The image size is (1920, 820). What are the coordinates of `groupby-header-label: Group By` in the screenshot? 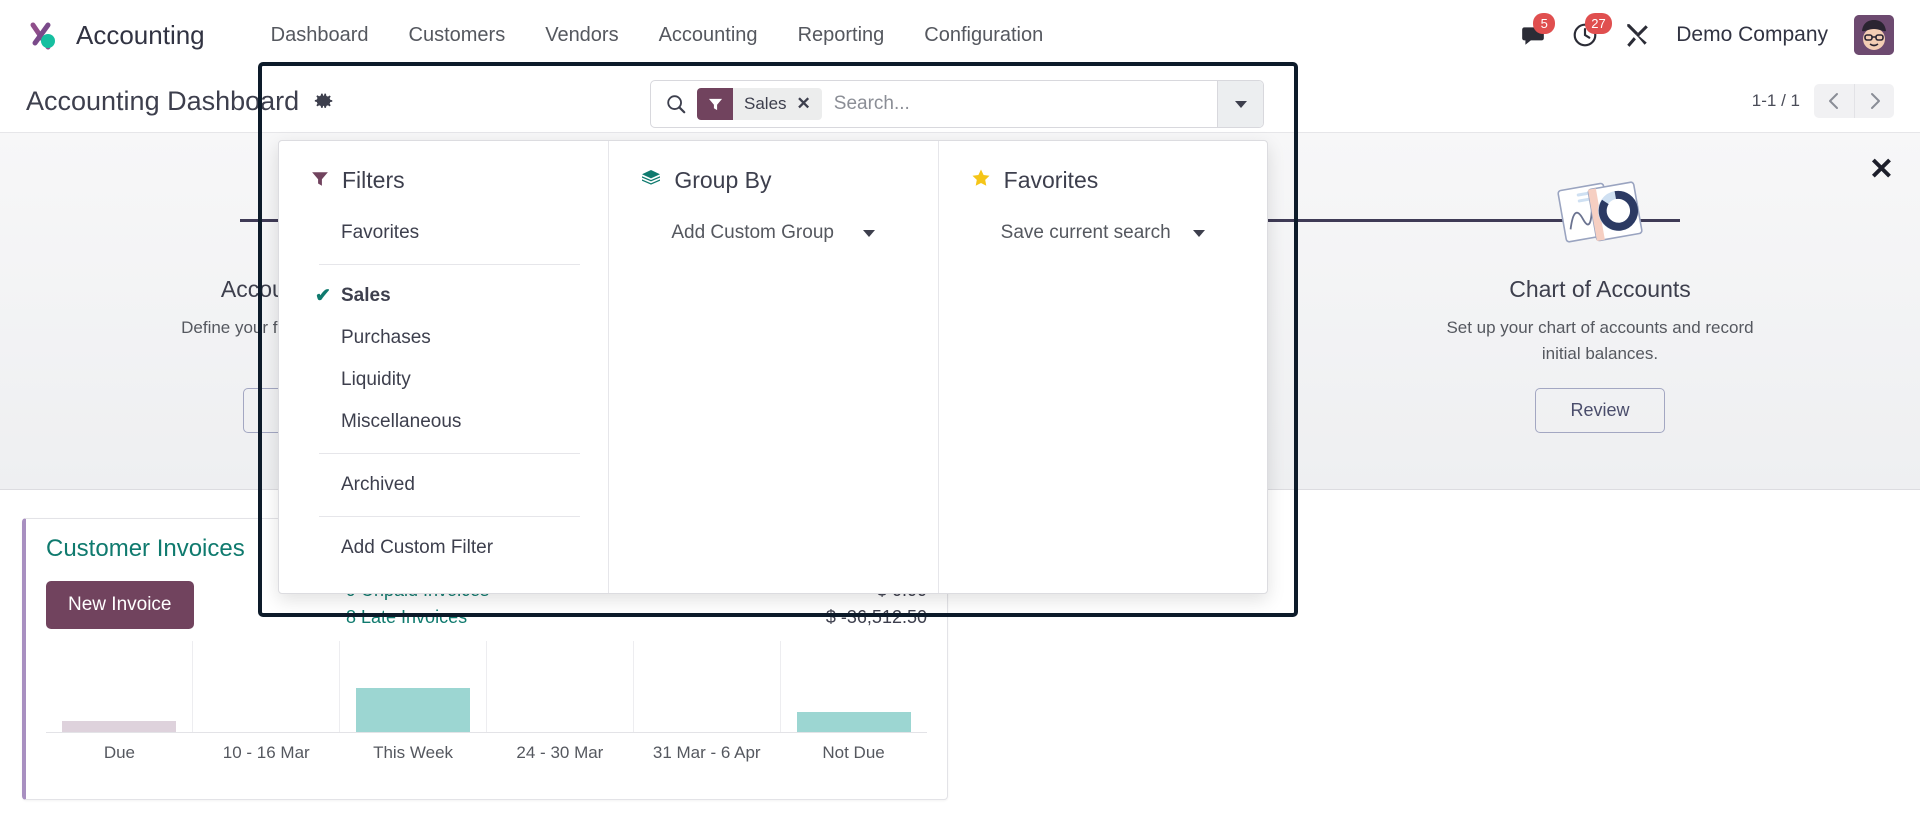 It's located at (723, 180).